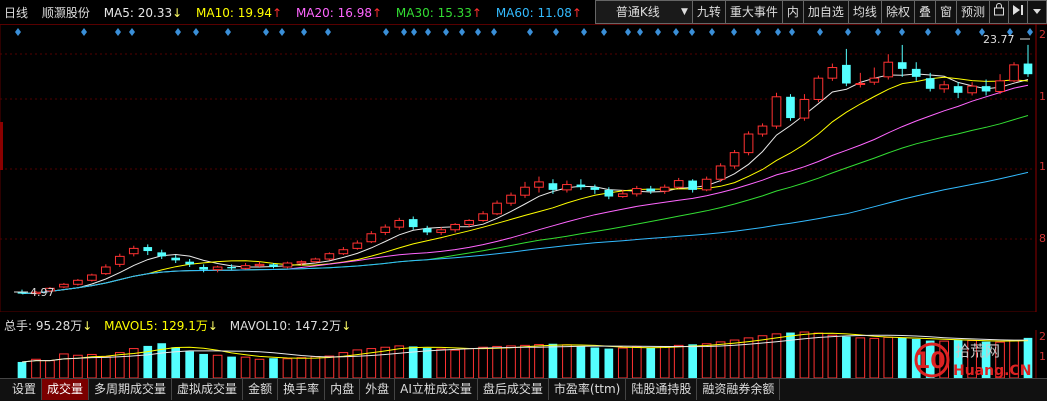 This screenshot has width=1047, height=401. Describe the element at coordinates (792, 12) in the screenshot. I see `nei-button: 内` at that location.